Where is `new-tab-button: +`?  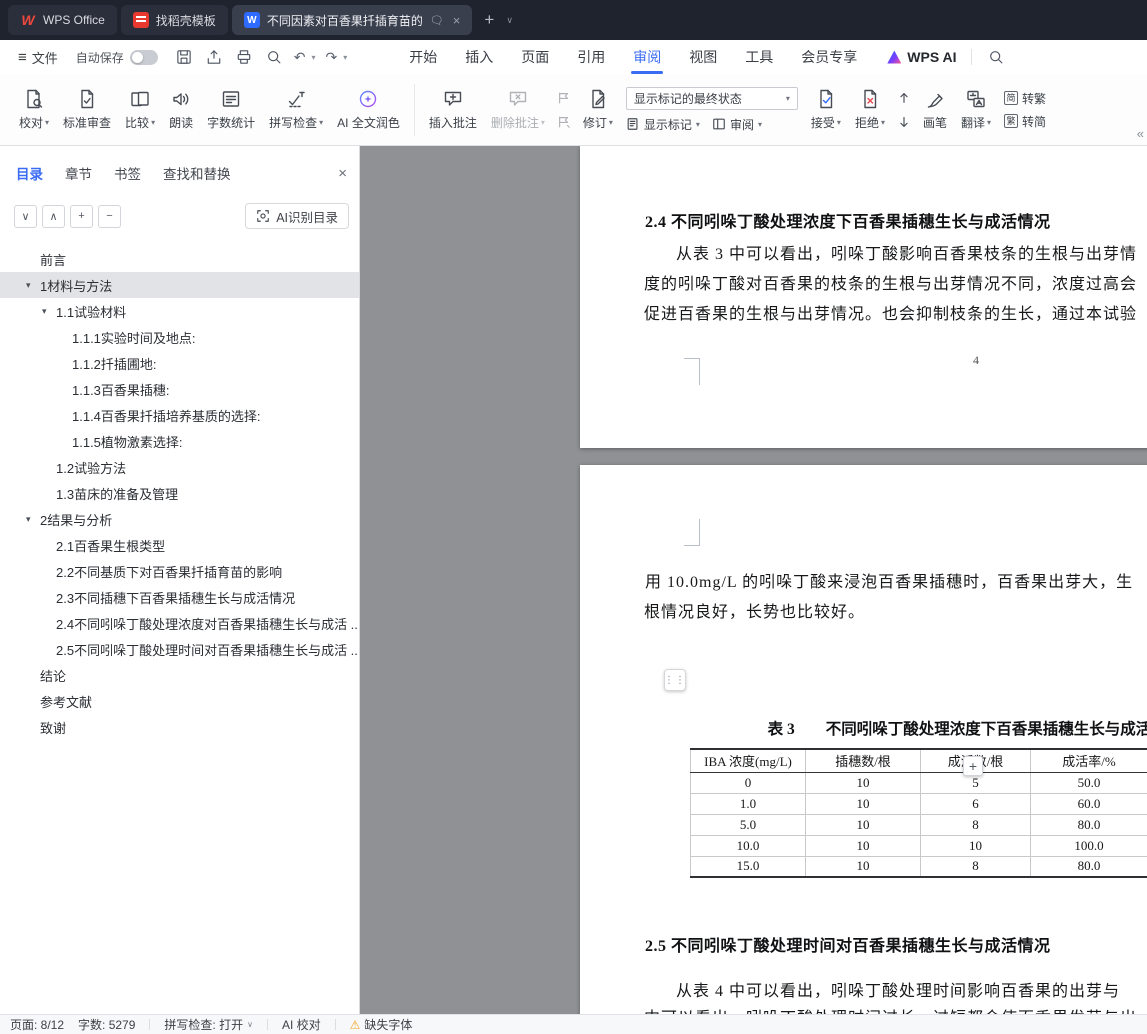
new-tab-button: + is located at coordinates (489, 20).